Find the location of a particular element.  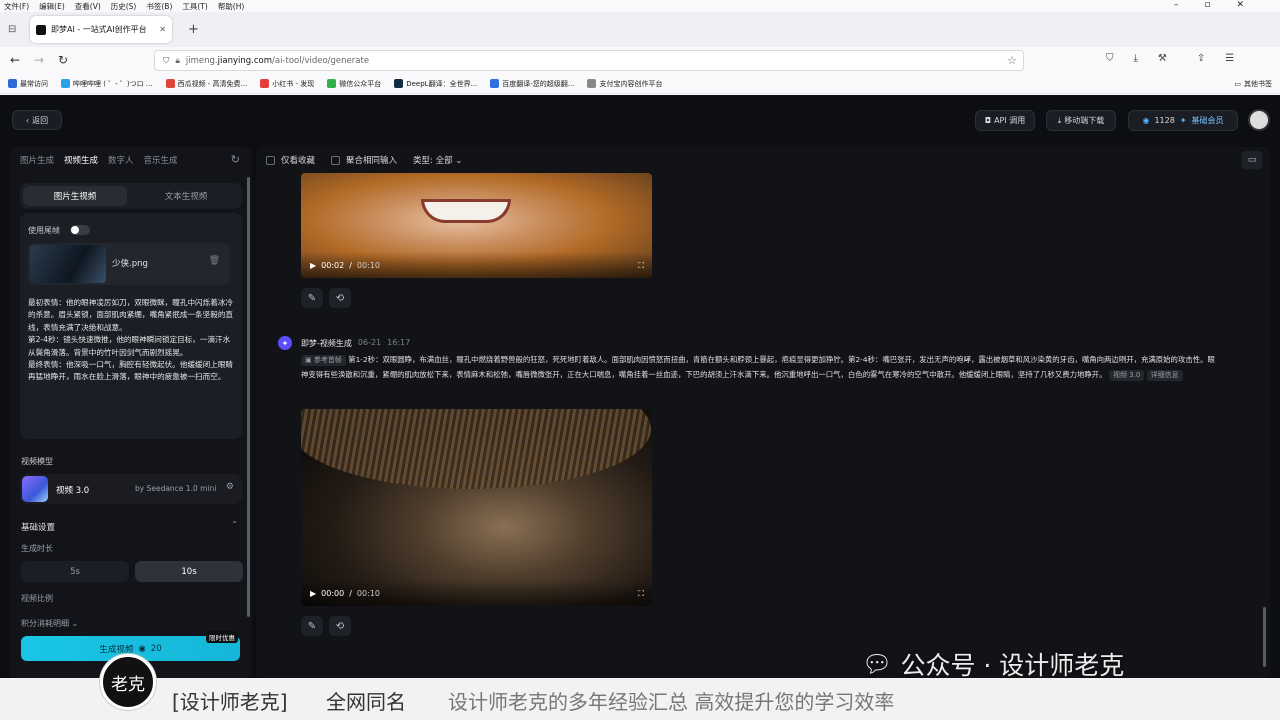

share-icon: ⇪ is located at coordinates (1201, 58).